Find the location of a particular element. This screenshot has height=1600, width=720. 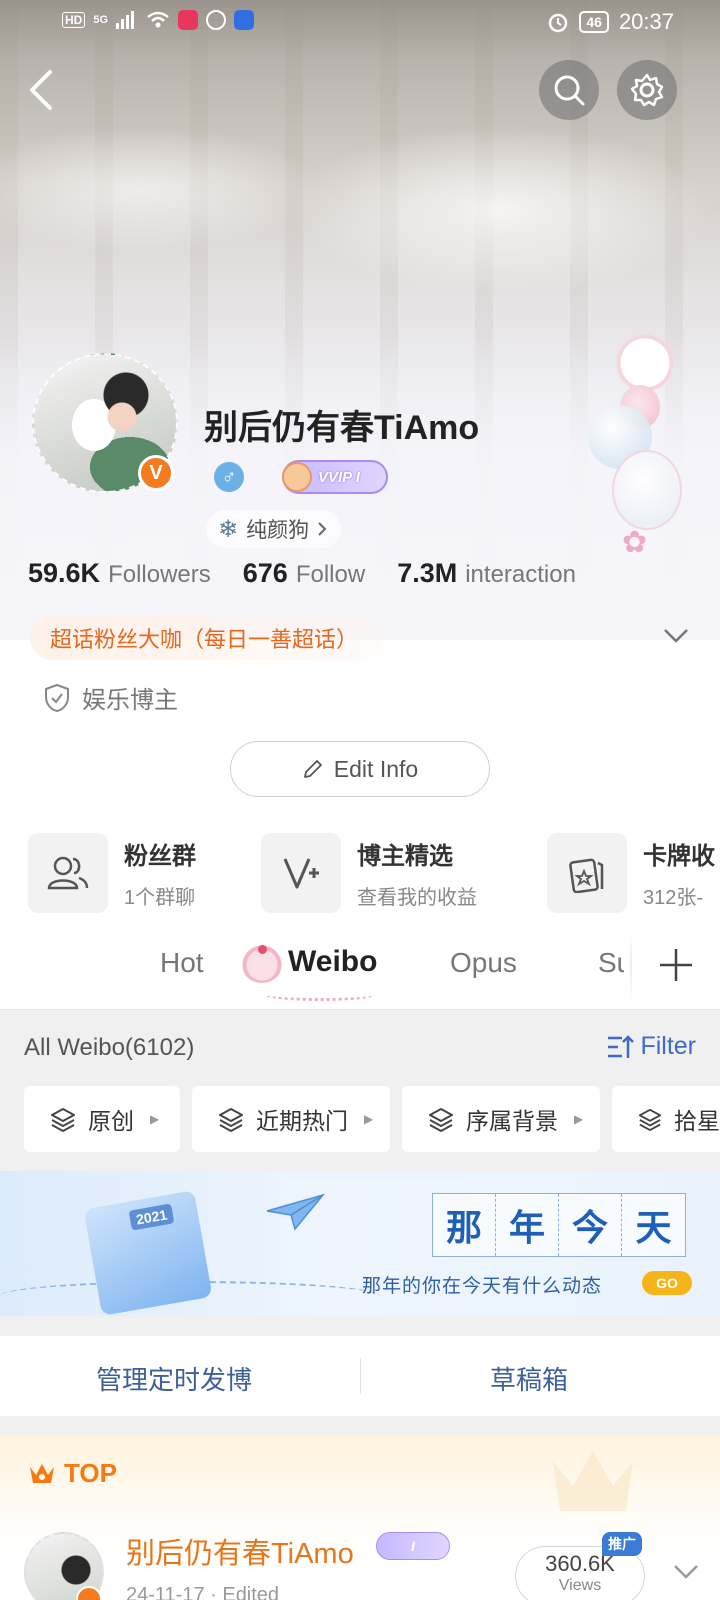

category-chip: 序属背景 ▶ is located at coordinates (501, 1119).